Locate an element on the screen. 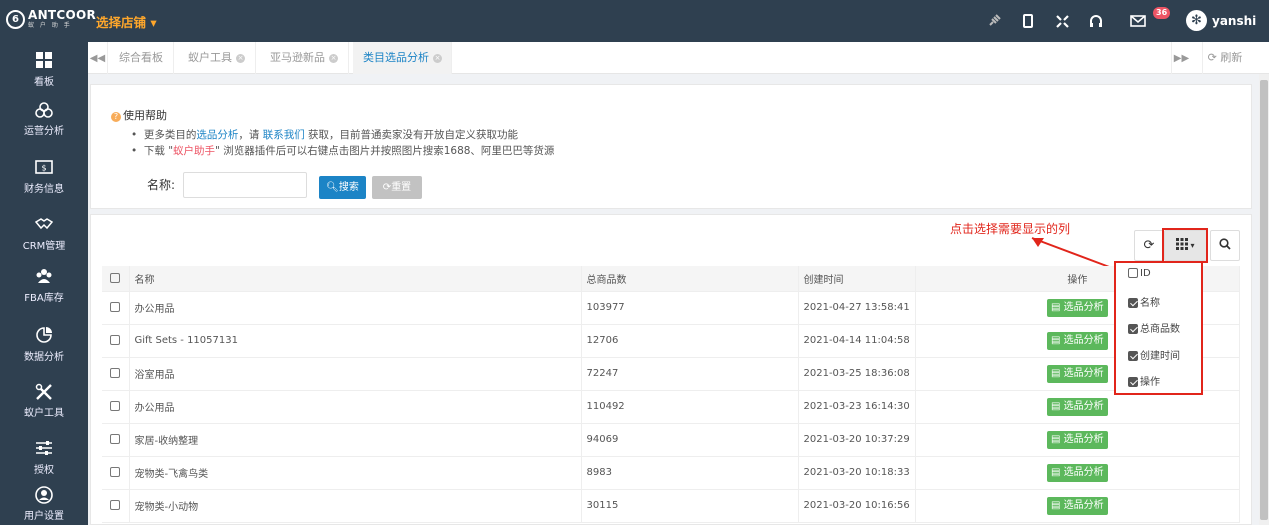 This screenshot has width=1269, height=525. scrollbar-thumb is located at coordinates (1264, 300).